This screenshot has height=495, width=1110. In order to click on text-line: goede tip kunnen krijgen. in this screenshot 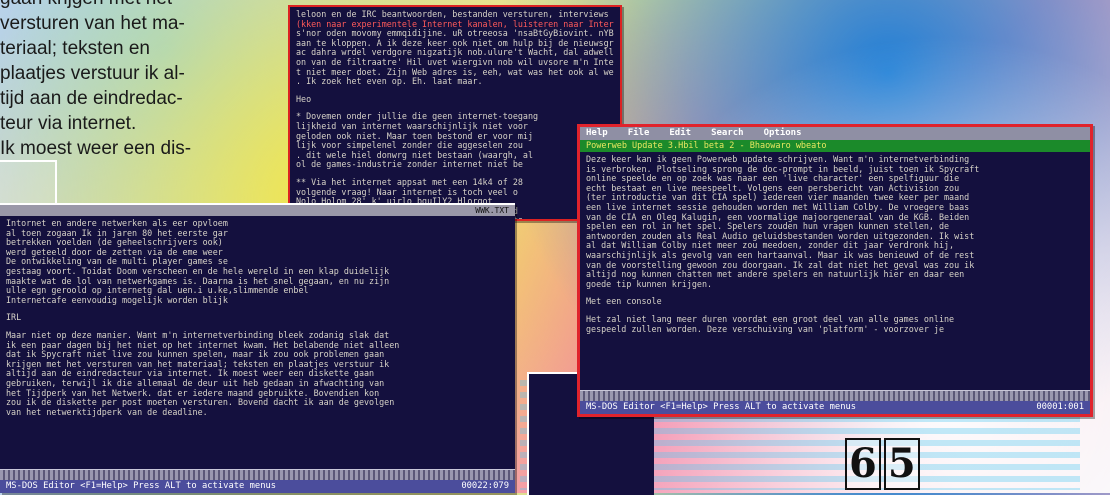, I will do `click(649, 284)`.